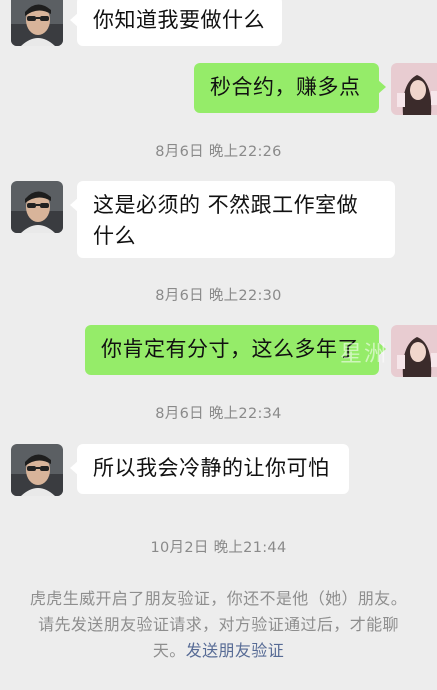 This screenshot has width=437, height=690. I want to click on message-timestamp: 10月2日 晚上21:44, so click(218, 548).